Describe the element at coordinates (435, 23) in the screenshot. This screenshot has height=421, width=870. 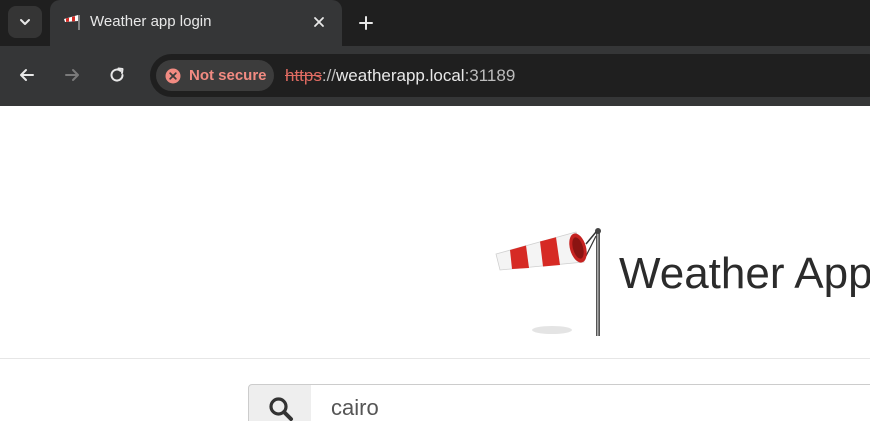
I see `tab-strip: Weather app login` at that location.